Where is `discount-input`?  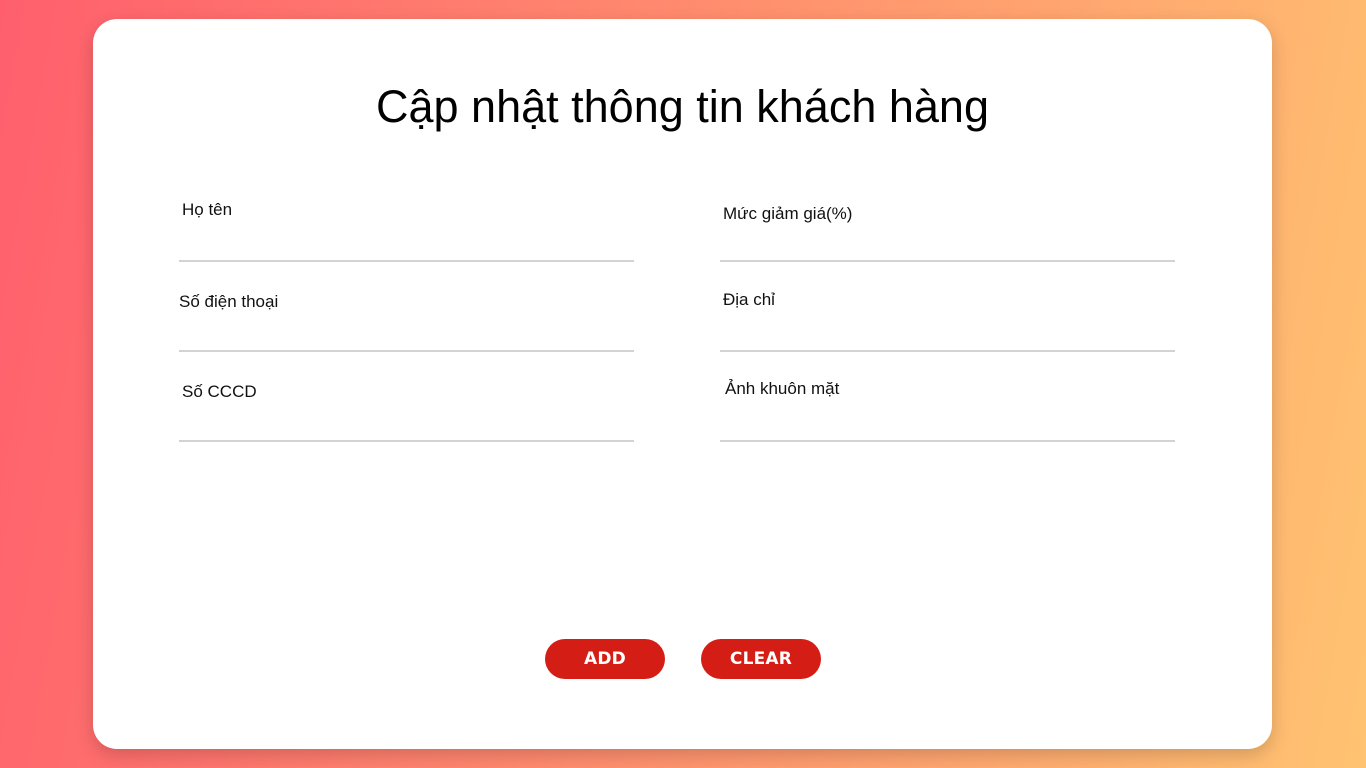 discount-input is located at coordinates (947, 245).